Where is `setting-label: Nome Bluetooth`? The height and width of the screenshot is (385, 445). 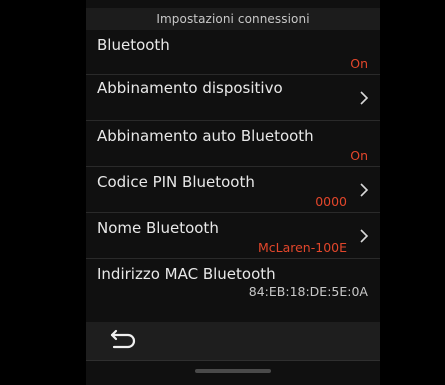
setting-label: Nome Bluetooth is located at coordinates (158, 228).